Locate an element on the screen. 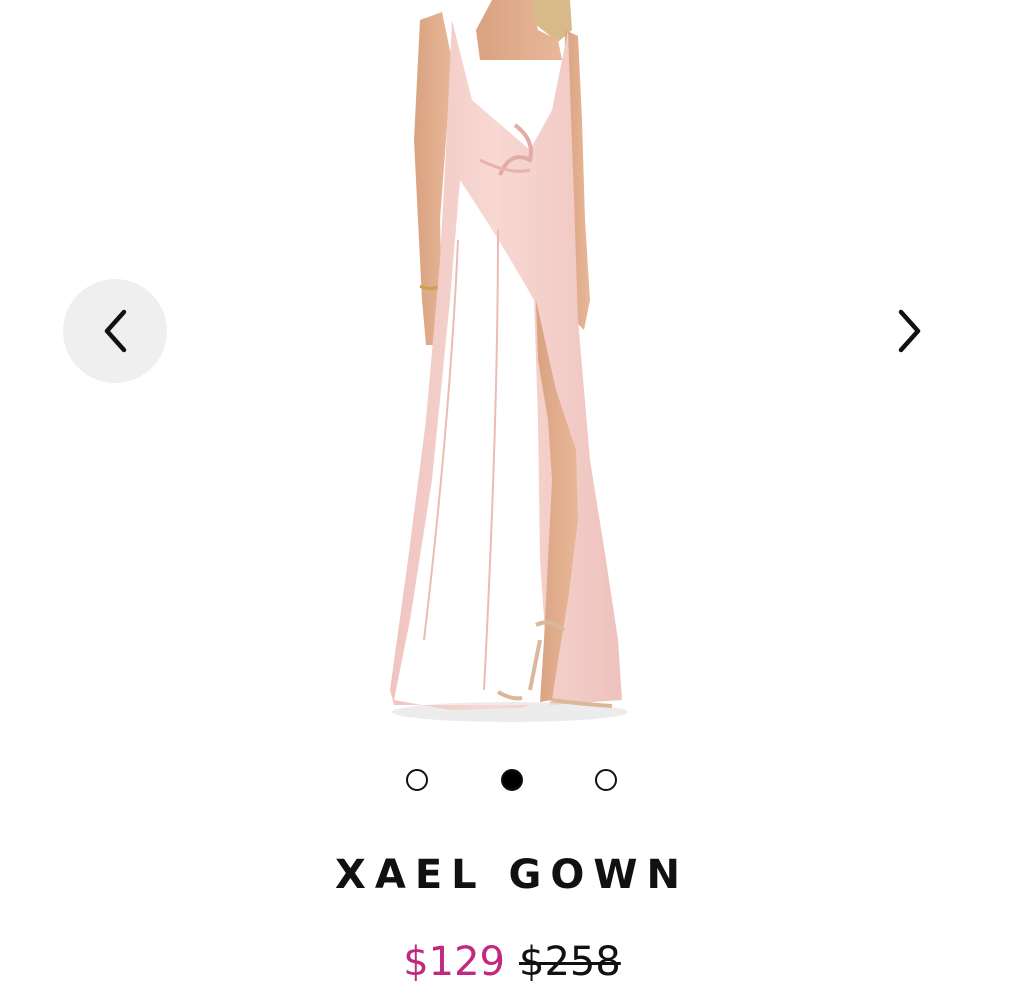  product-title: XAEL GOWN is located at coordinates (512, 875).